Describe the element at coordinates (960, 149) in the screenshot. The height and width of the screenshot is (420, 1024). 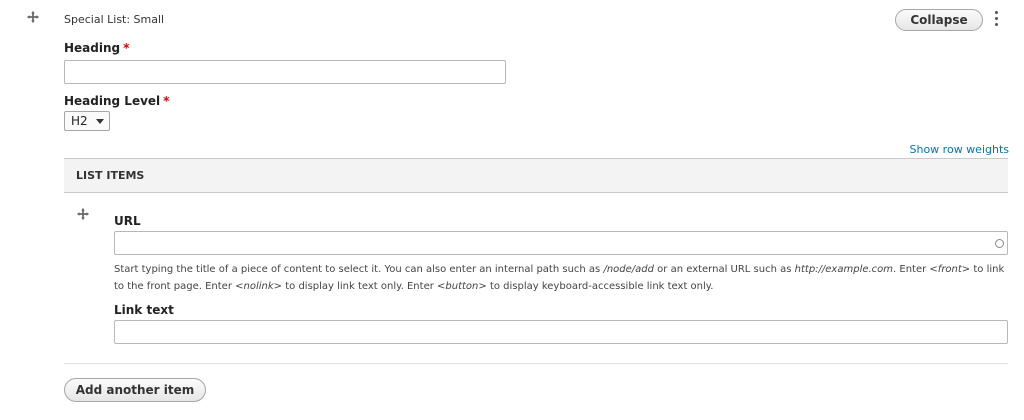
I see `show-row-weights-link: Show row weights` at that location.